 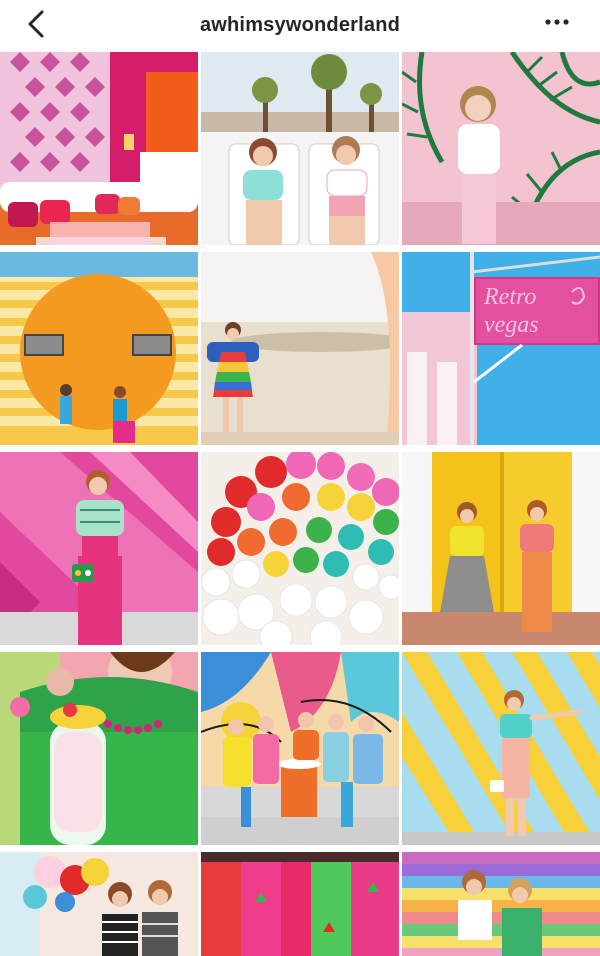 I want to click on profile-username: awhimsywonderland, so click(x=300, y=24).